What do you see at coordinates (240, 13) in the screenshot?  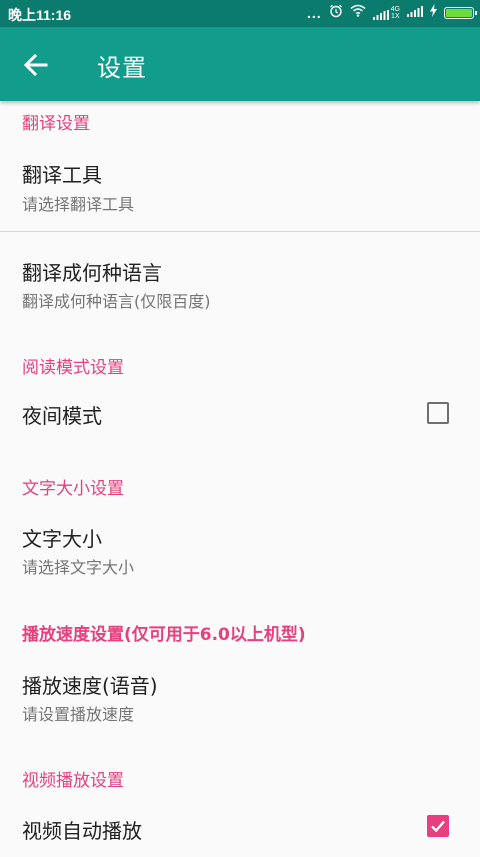 I see `status-bar: 晚上11:16 ... 4G 1X` at bounding box center [240, 13].